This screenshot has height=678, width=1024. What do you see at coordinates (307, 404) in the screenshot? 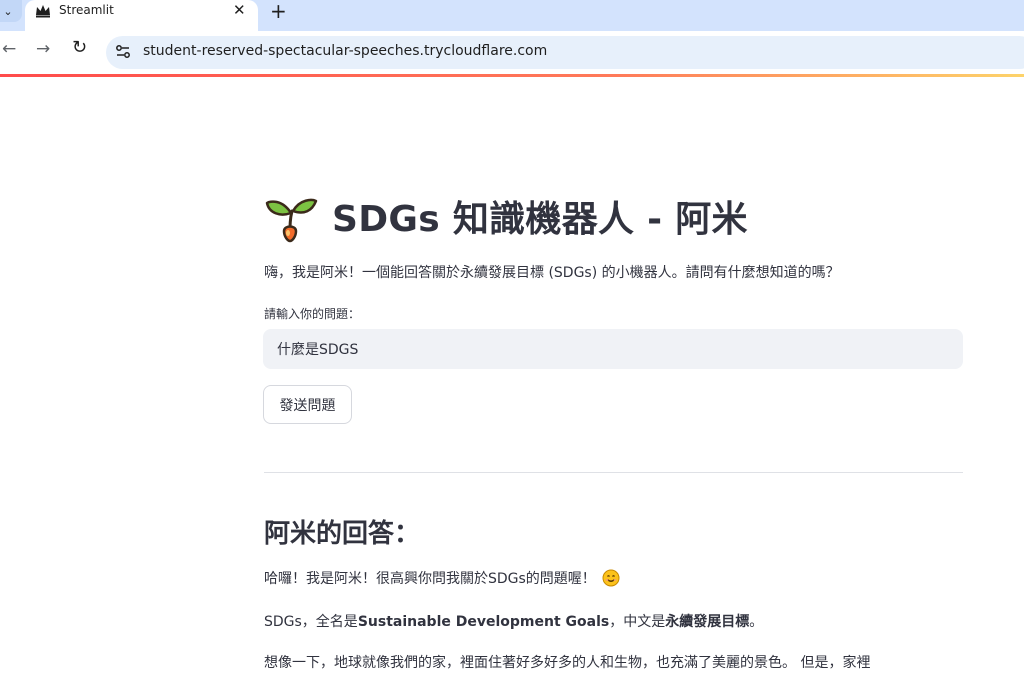
I see `send-question-button: 發送問題` at bounding box center [307, 404].